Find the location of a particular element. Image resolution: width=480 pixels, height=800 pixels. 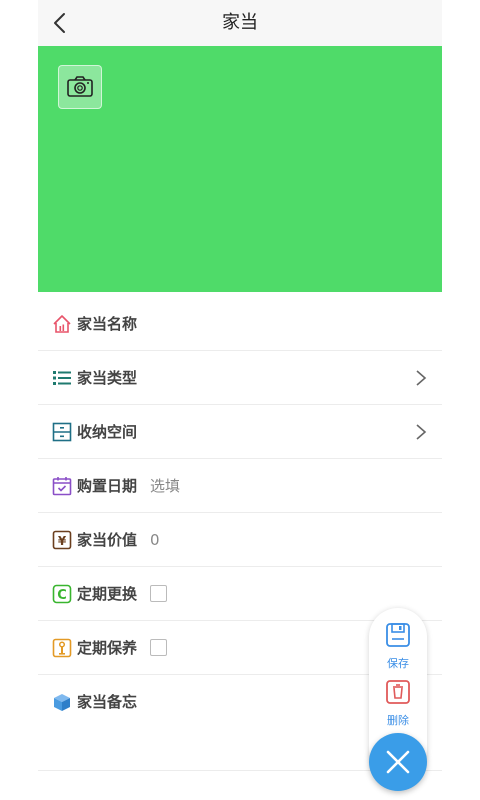

camera-icon is located at coordinates (80, 86).